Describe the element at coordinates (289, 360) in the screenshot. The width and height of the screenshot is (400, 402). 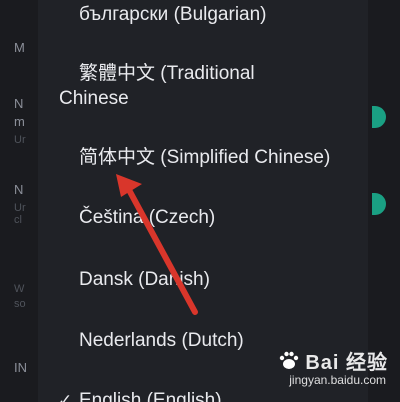
I see `paw-logo-icon` at that location.